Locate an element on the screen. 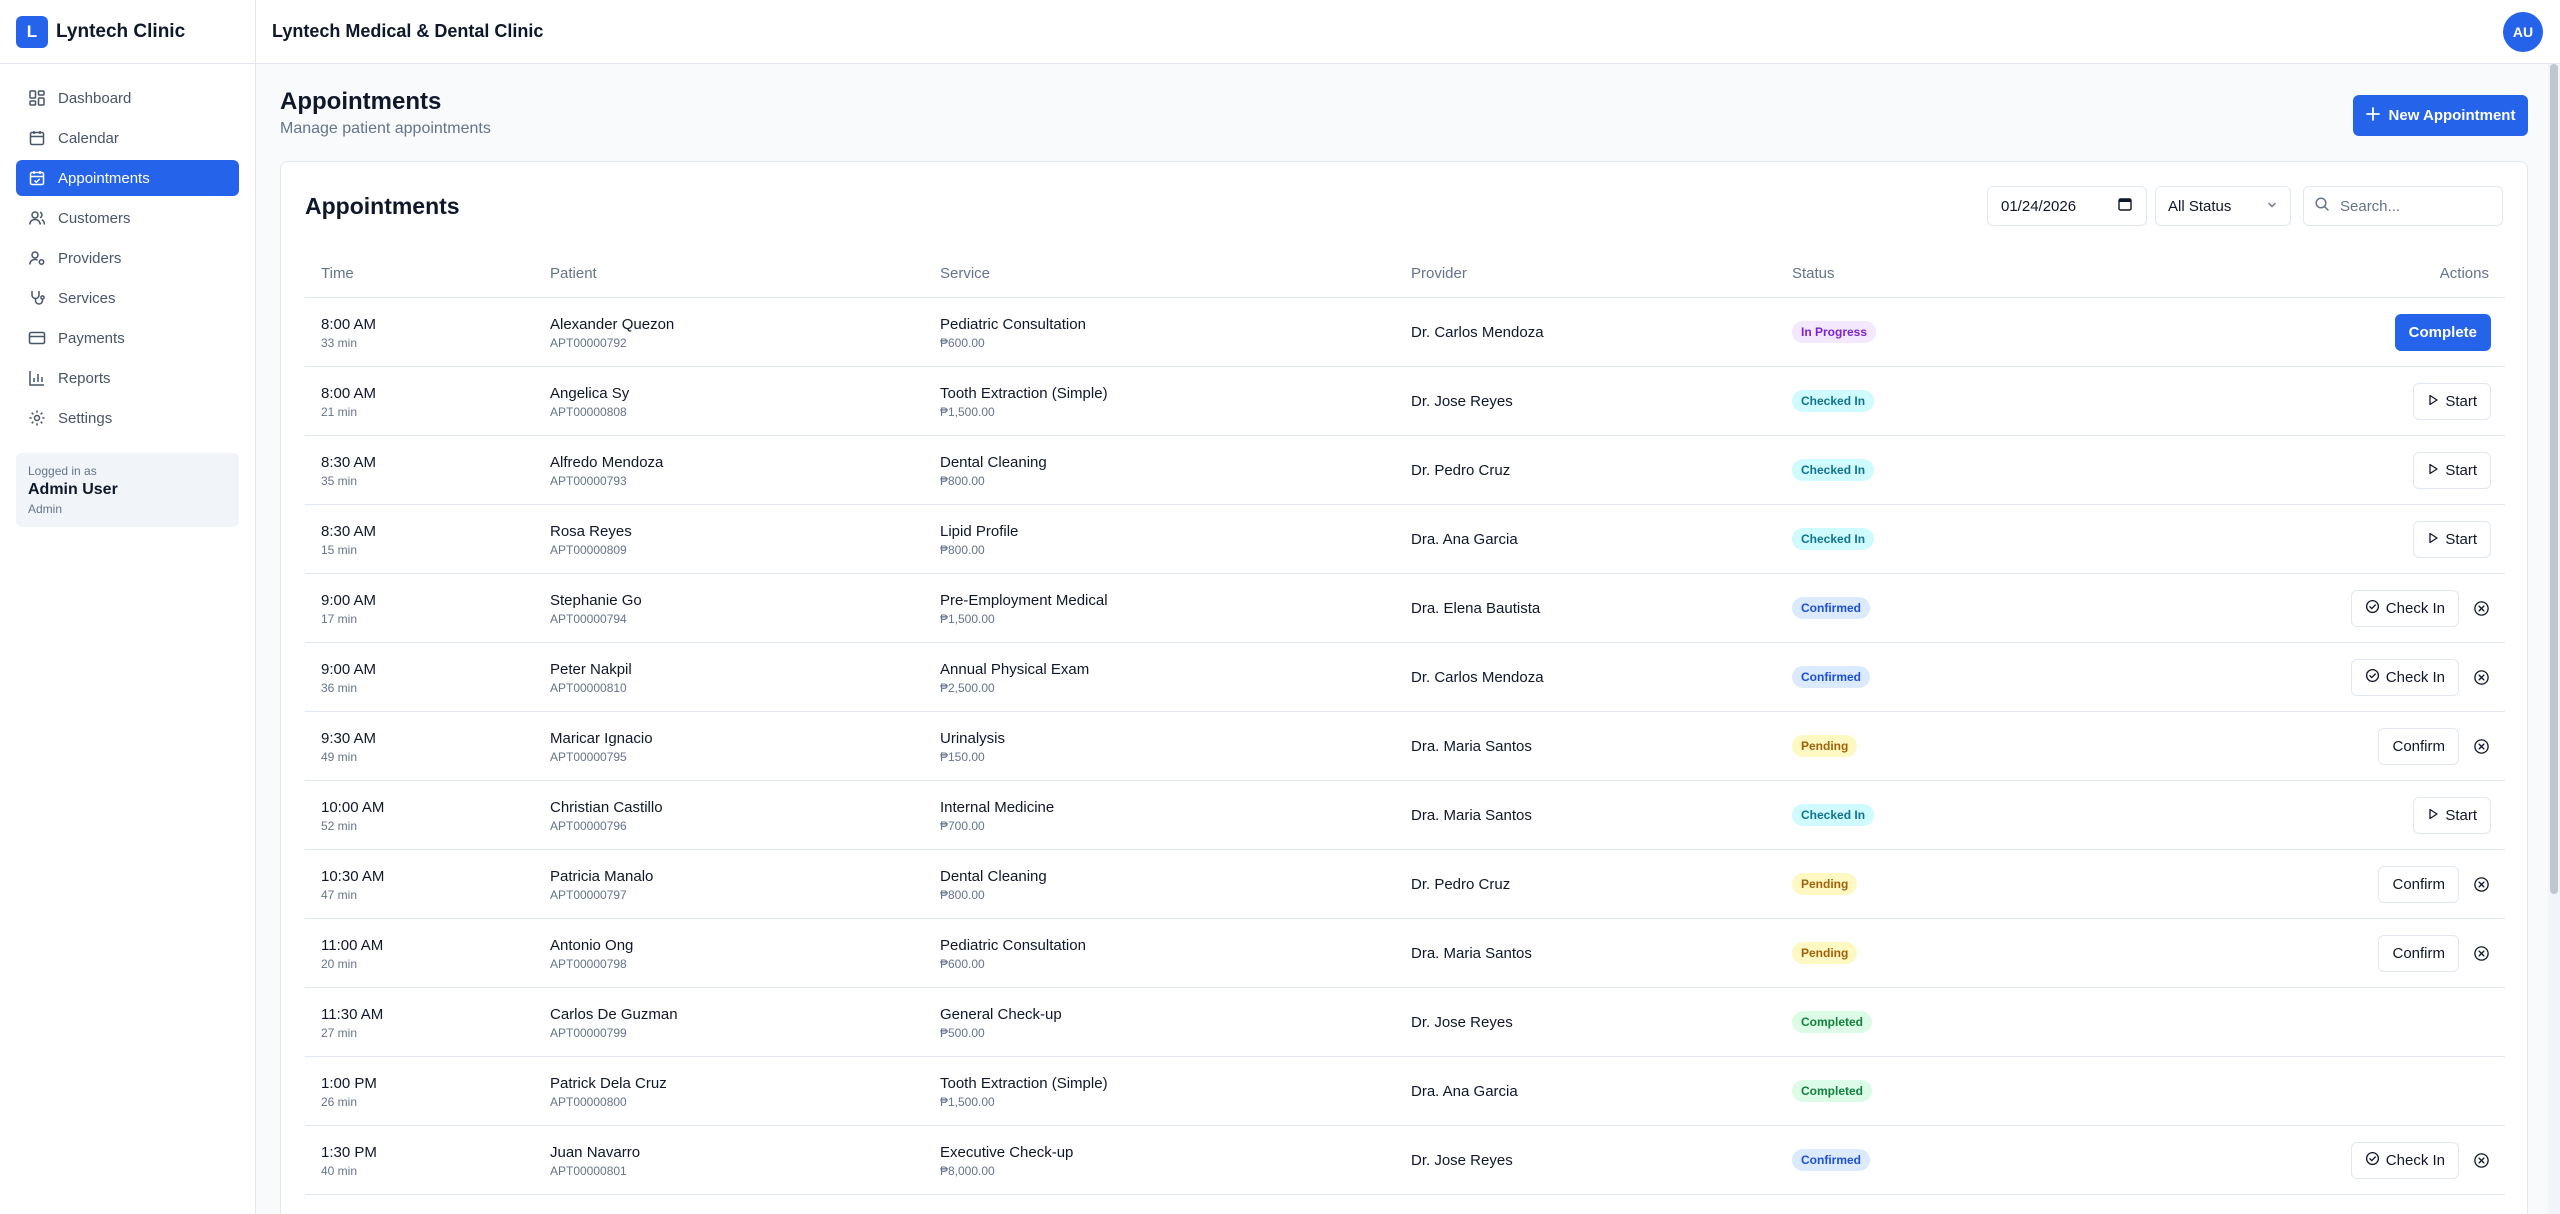 This screenshot has width=2560, height=1214. complete-label: Complete is located at coordinates (2442, 332).